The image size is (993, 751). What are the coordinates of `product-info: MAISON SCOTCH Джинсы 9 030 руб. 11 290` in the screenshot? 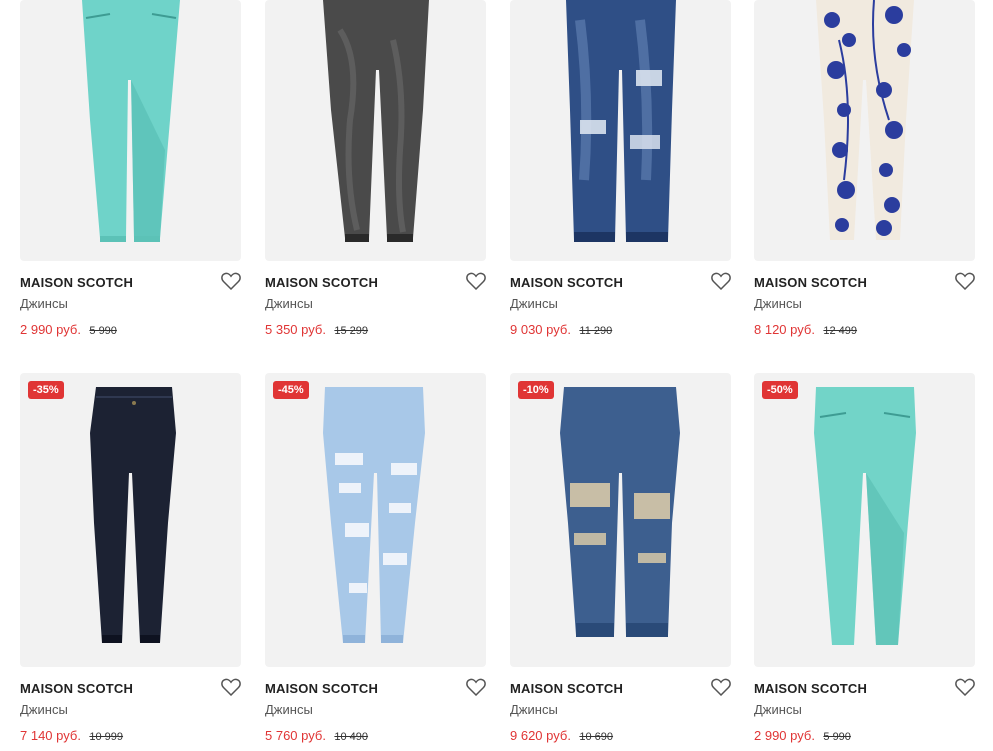 It's located at (620, 301).